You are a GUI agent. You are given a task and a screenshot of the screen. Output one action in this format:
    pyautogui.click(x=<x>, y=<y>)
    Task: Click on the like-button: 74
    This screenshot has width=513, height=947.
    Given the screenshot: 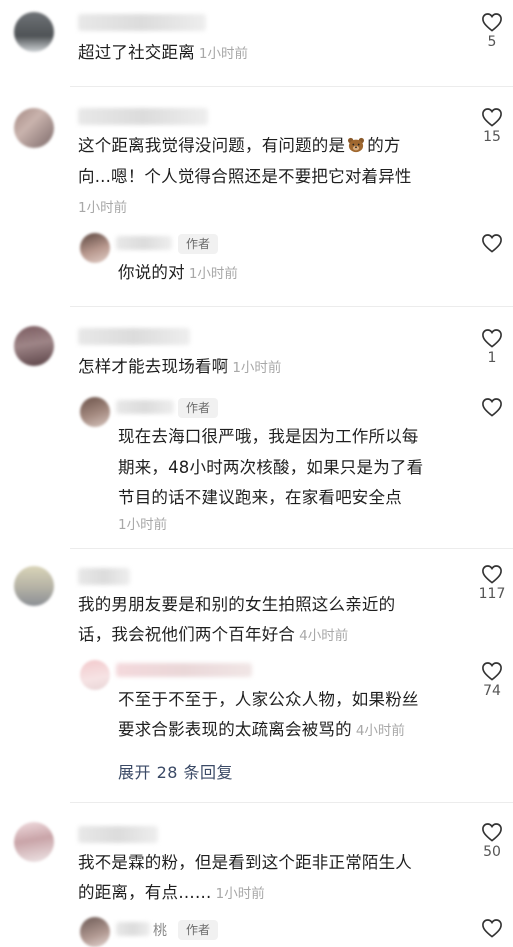 What is the action you would take?
    pyautogui.click(x=492, y=680)
    